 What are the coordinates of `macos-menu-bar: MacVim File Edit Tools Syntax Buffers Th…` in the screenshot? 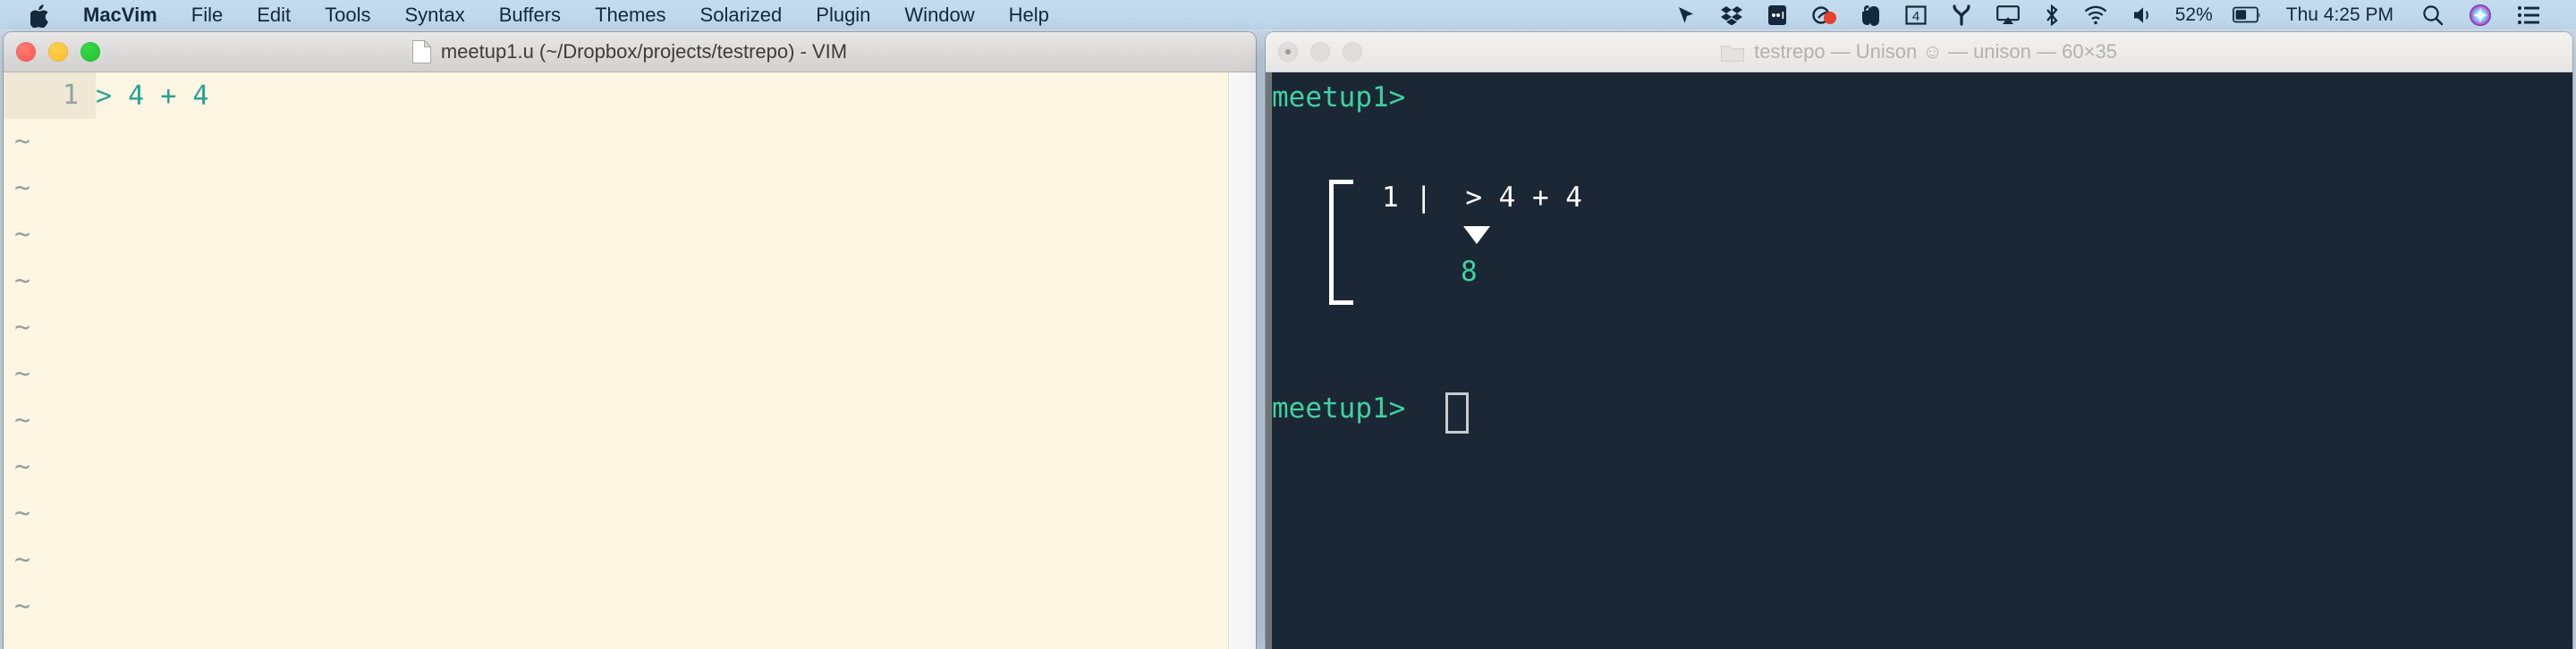 It's located at (1288, 15).